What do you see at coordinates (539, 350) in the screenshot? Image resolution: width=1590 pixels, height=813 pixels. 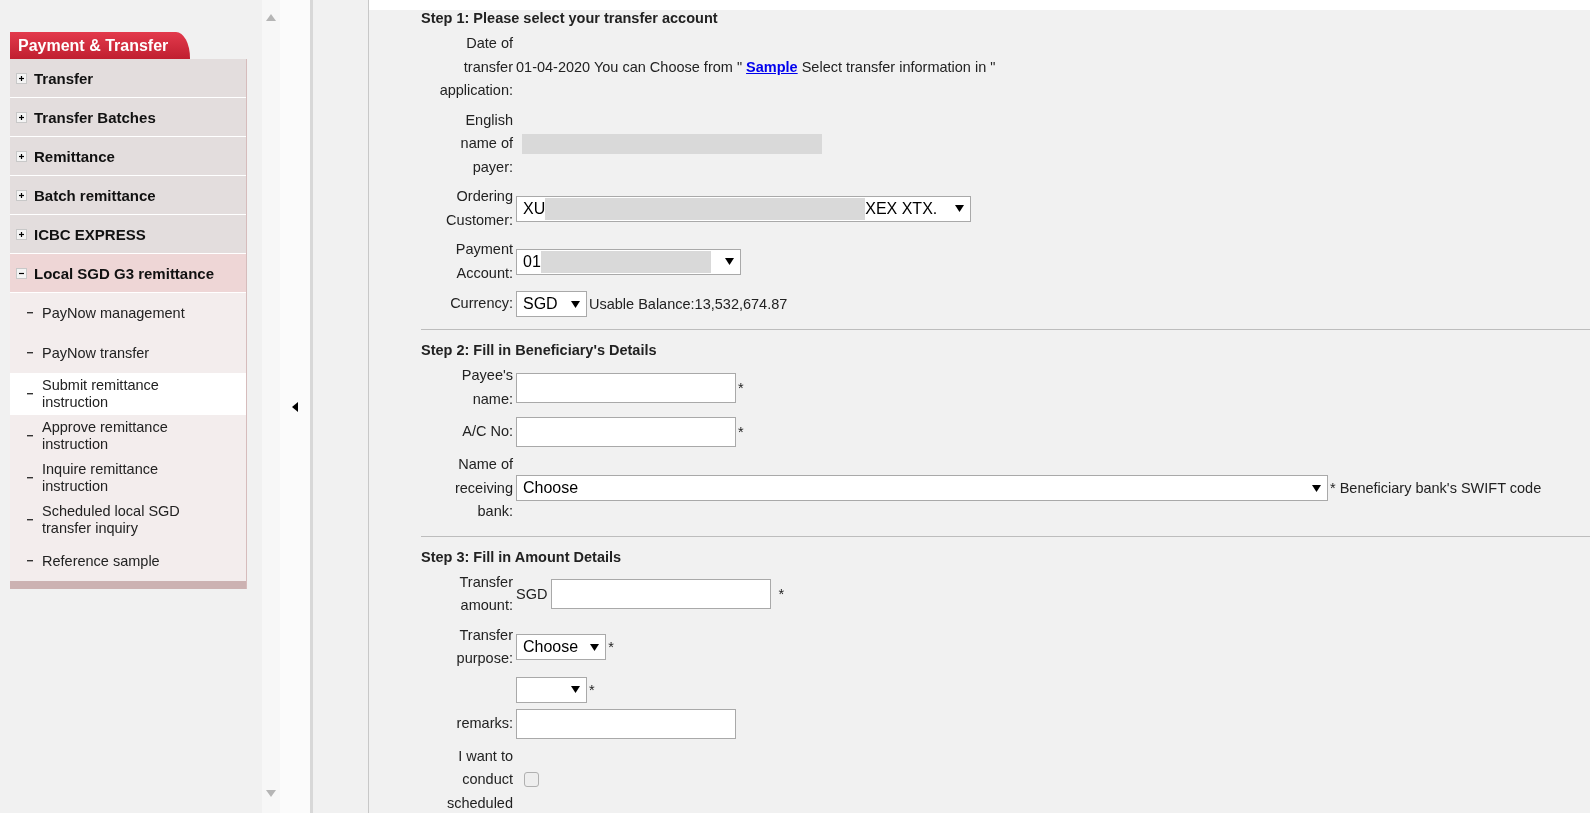 I see `step-heading: Step 2: Fill in Beneficiary's Details` at bounding box center [539, 350].